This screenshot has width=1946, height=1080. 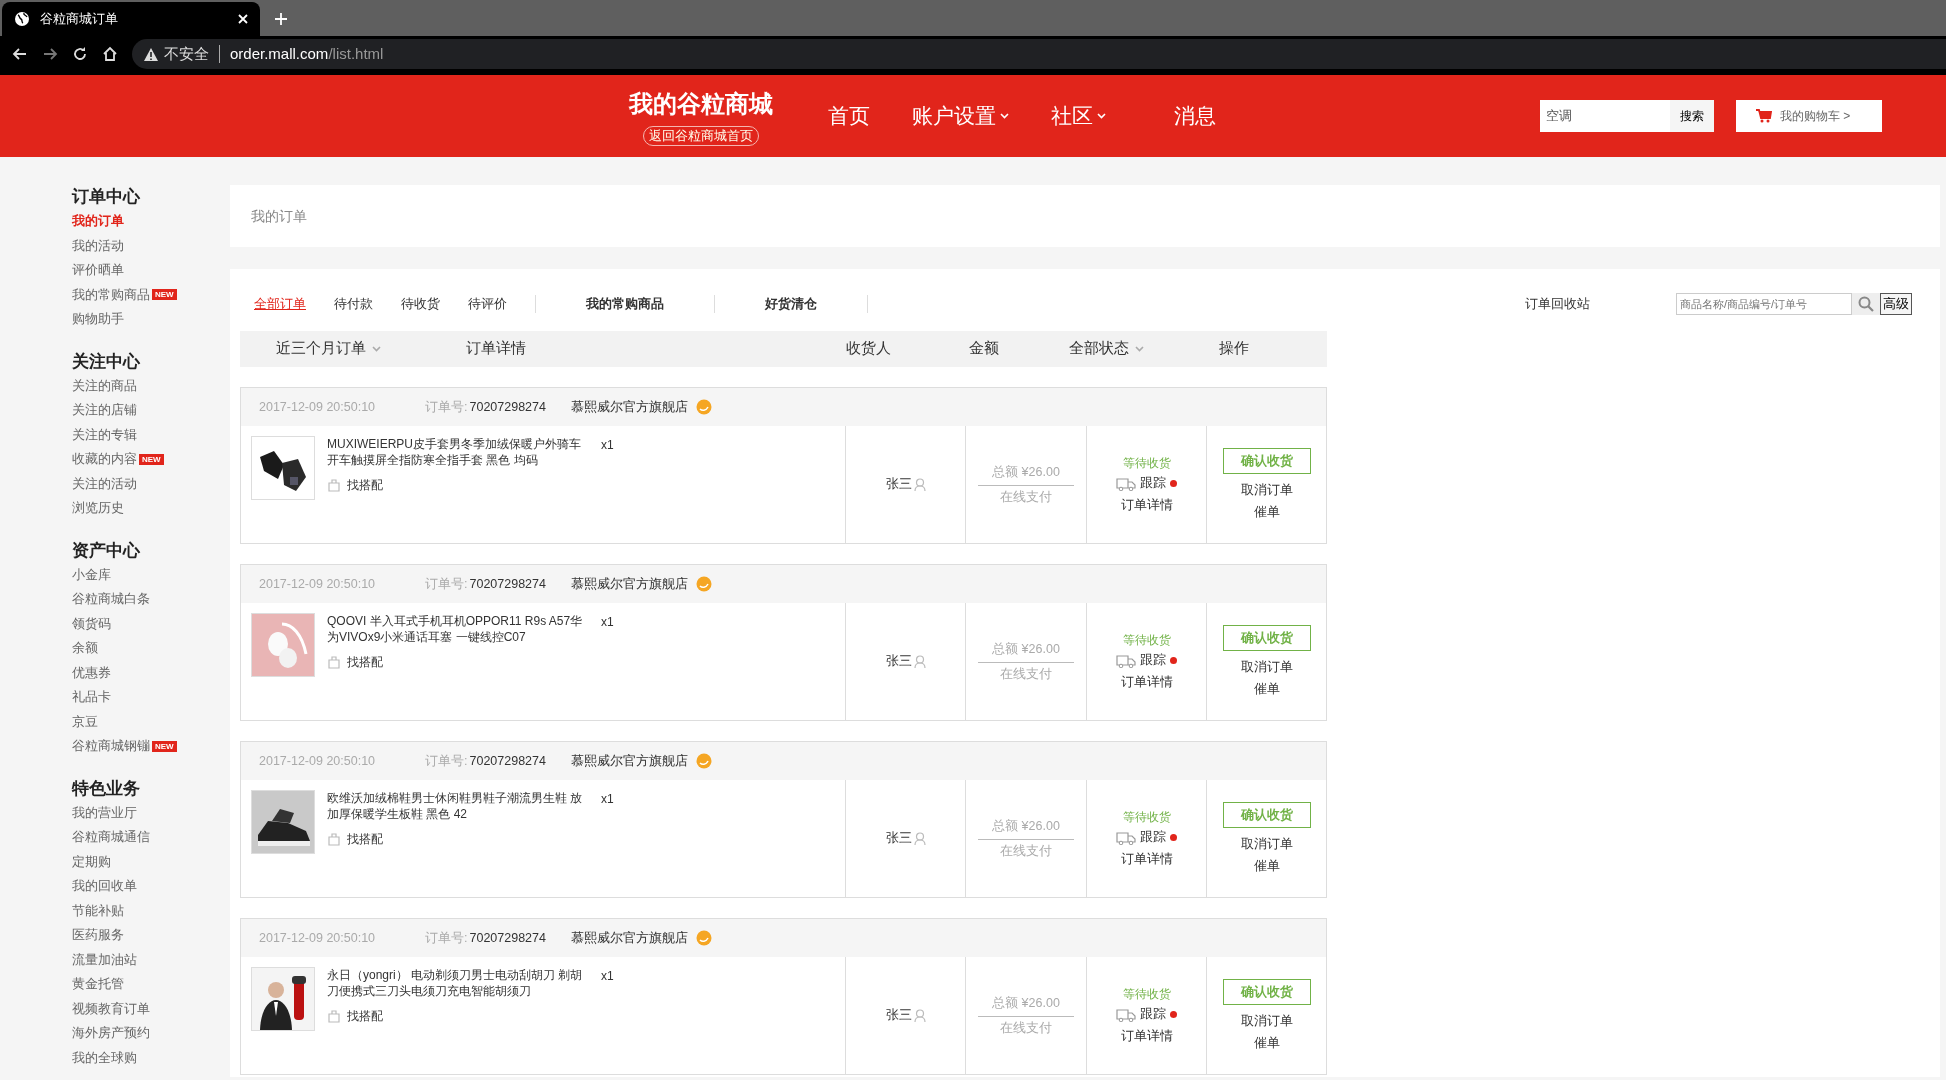 I want to click on sidebar-item: 浏览历史, so click(x=151, y=508).